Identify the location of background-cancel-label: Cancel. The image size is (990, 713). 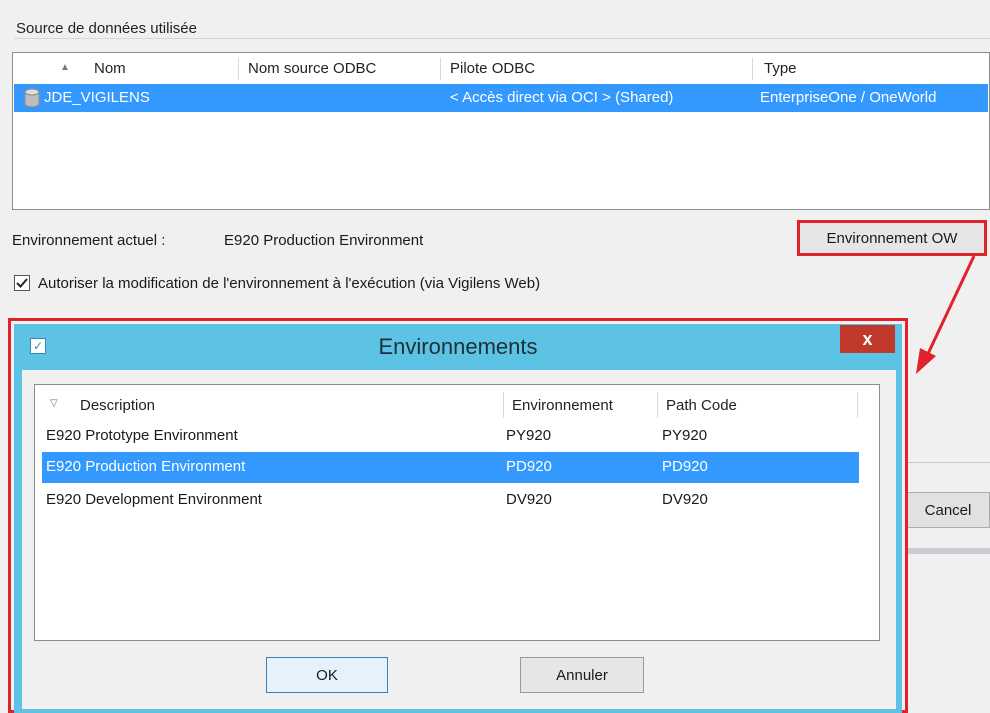
(948, 510).